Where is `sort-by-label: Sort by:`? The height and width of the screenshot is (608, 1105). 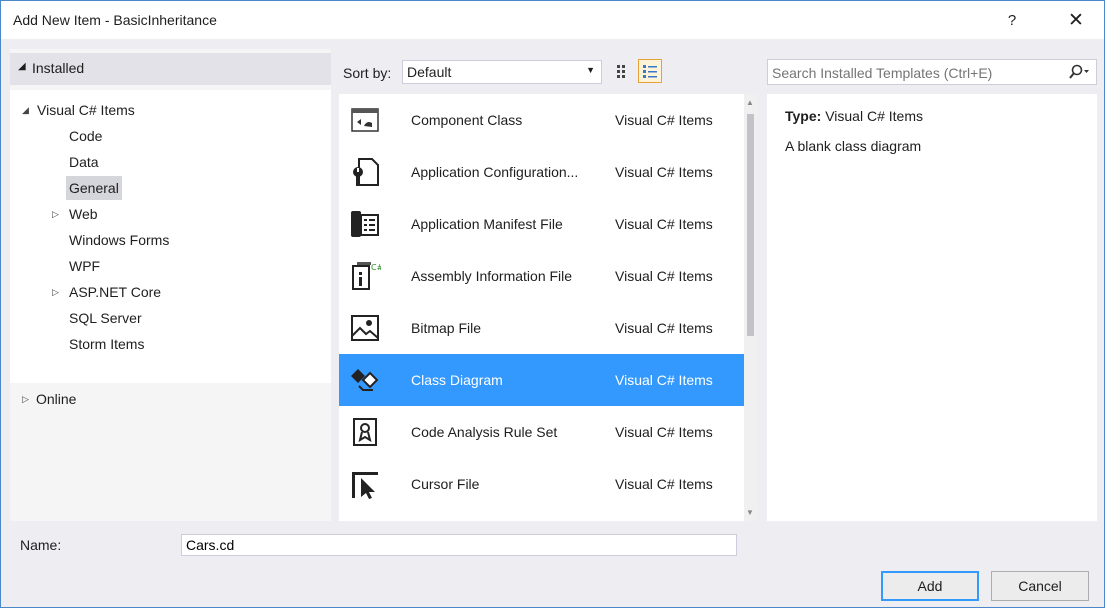
sort-by-label: Sort by: is located at coordinates (367, 73).